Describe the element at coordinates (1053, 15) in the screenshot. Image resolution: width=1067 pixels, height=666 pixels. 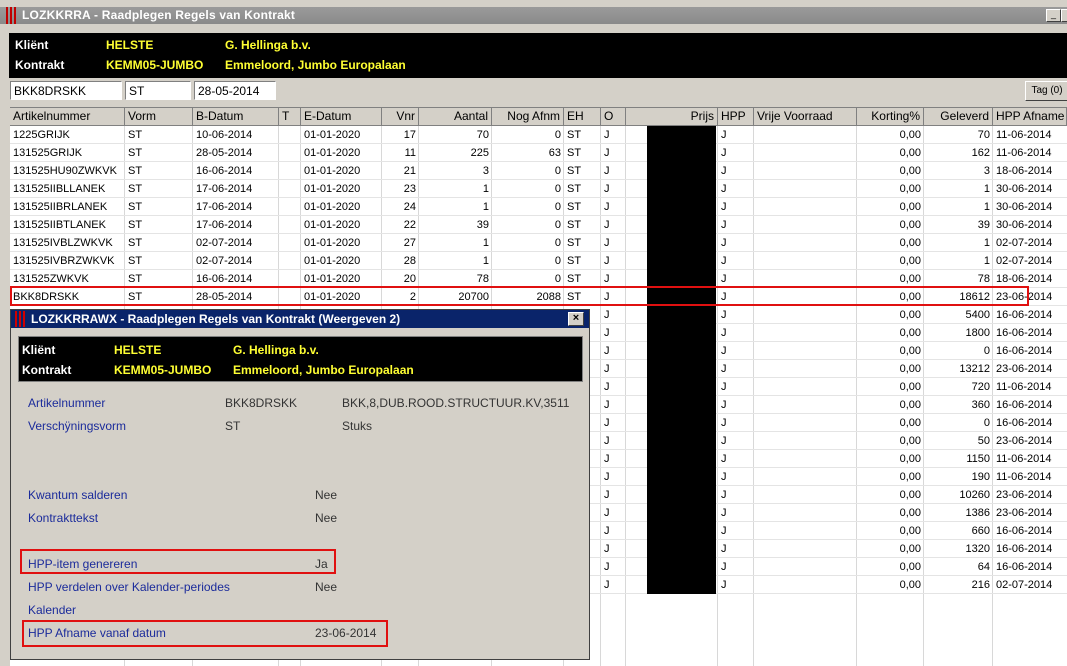
I see `minimize-button: _` at that location.